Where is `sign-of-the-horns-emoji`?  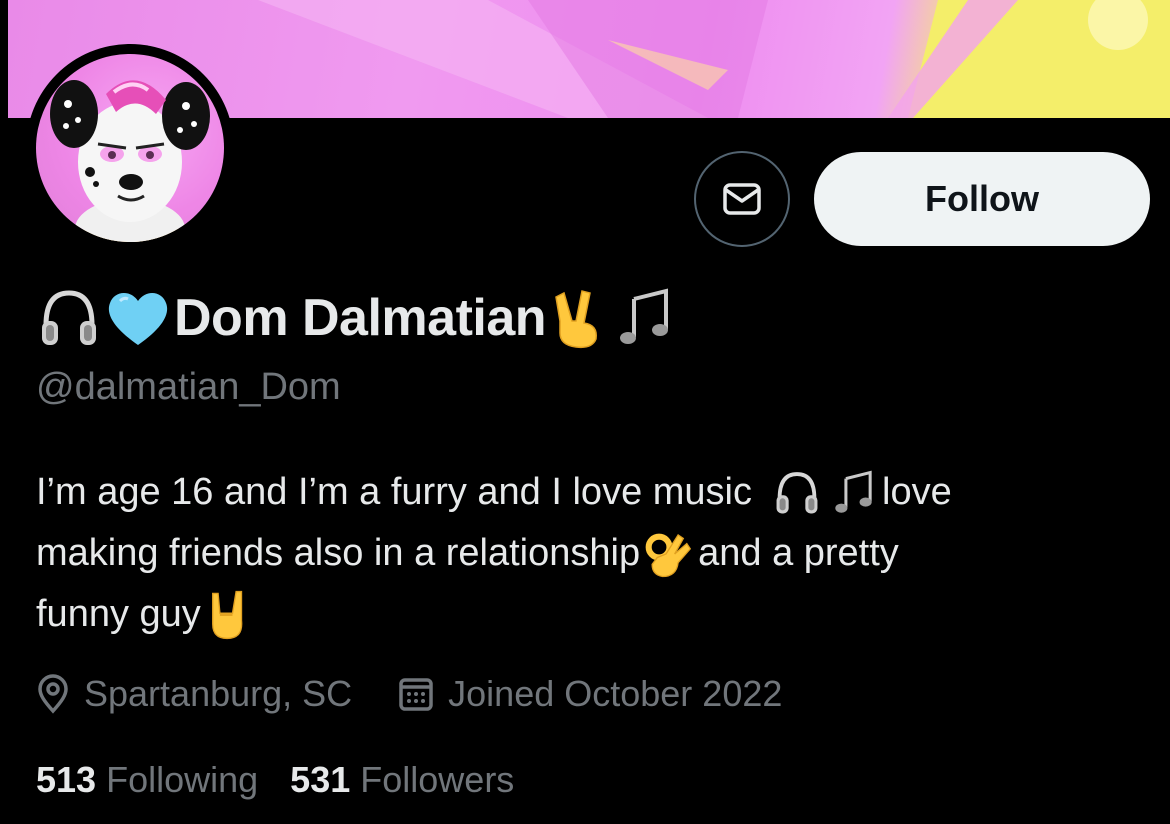
sign-of-the-horns-emoji is located at coordinates (227, 614).